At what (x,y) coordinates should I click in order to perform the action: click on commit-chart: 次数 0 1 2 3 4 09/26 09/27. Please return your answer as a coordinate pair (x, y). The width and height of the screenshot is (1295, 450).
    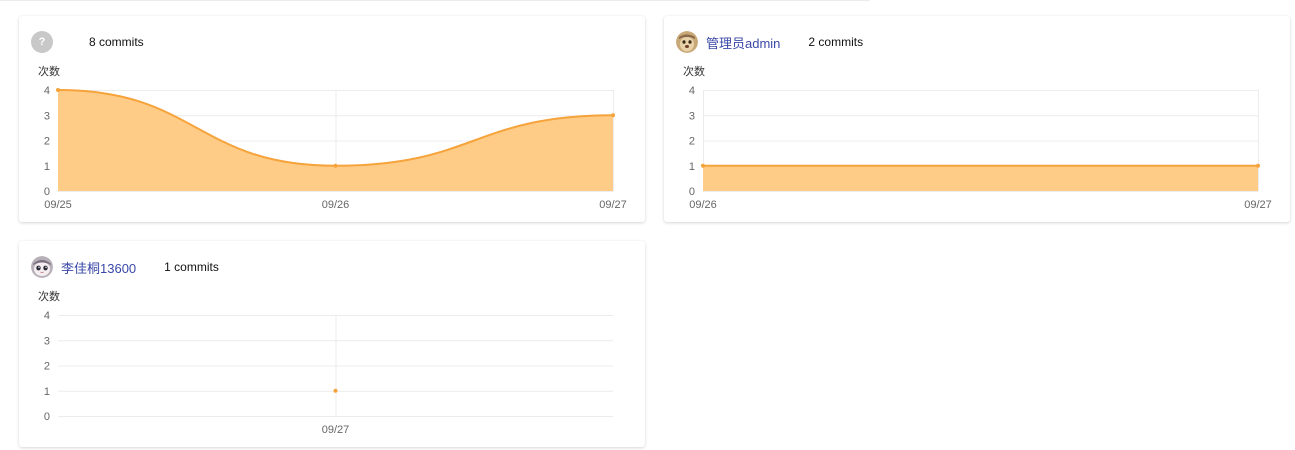
    Looking at the image, I should click on (977, 137).